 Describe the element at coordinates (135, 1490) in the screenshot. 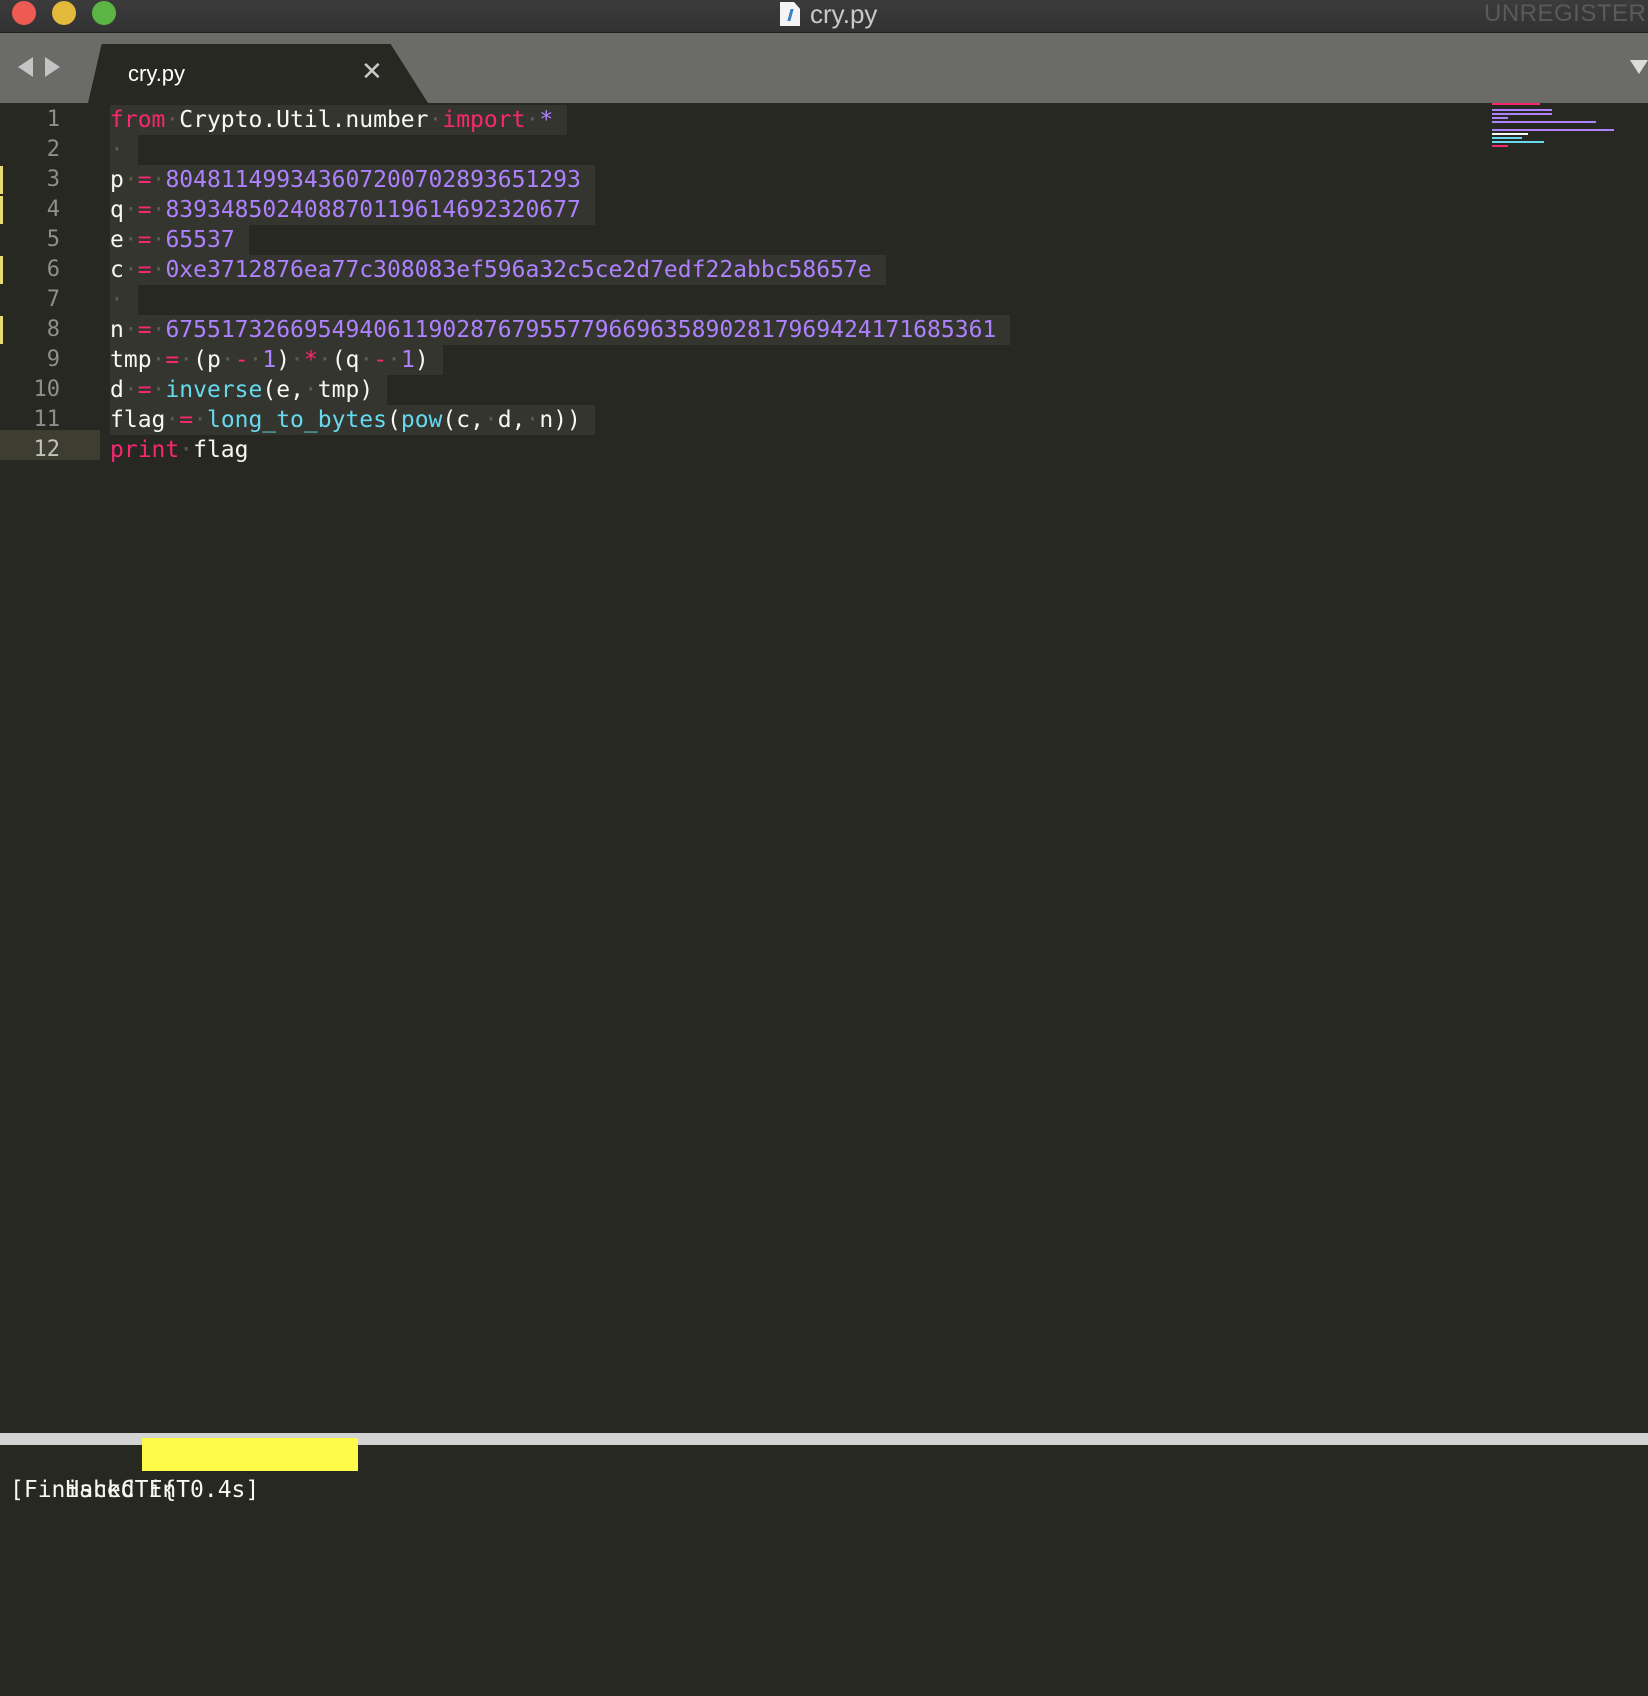

I see `output-finished-line: [Finished in 0.4s]` at that location.